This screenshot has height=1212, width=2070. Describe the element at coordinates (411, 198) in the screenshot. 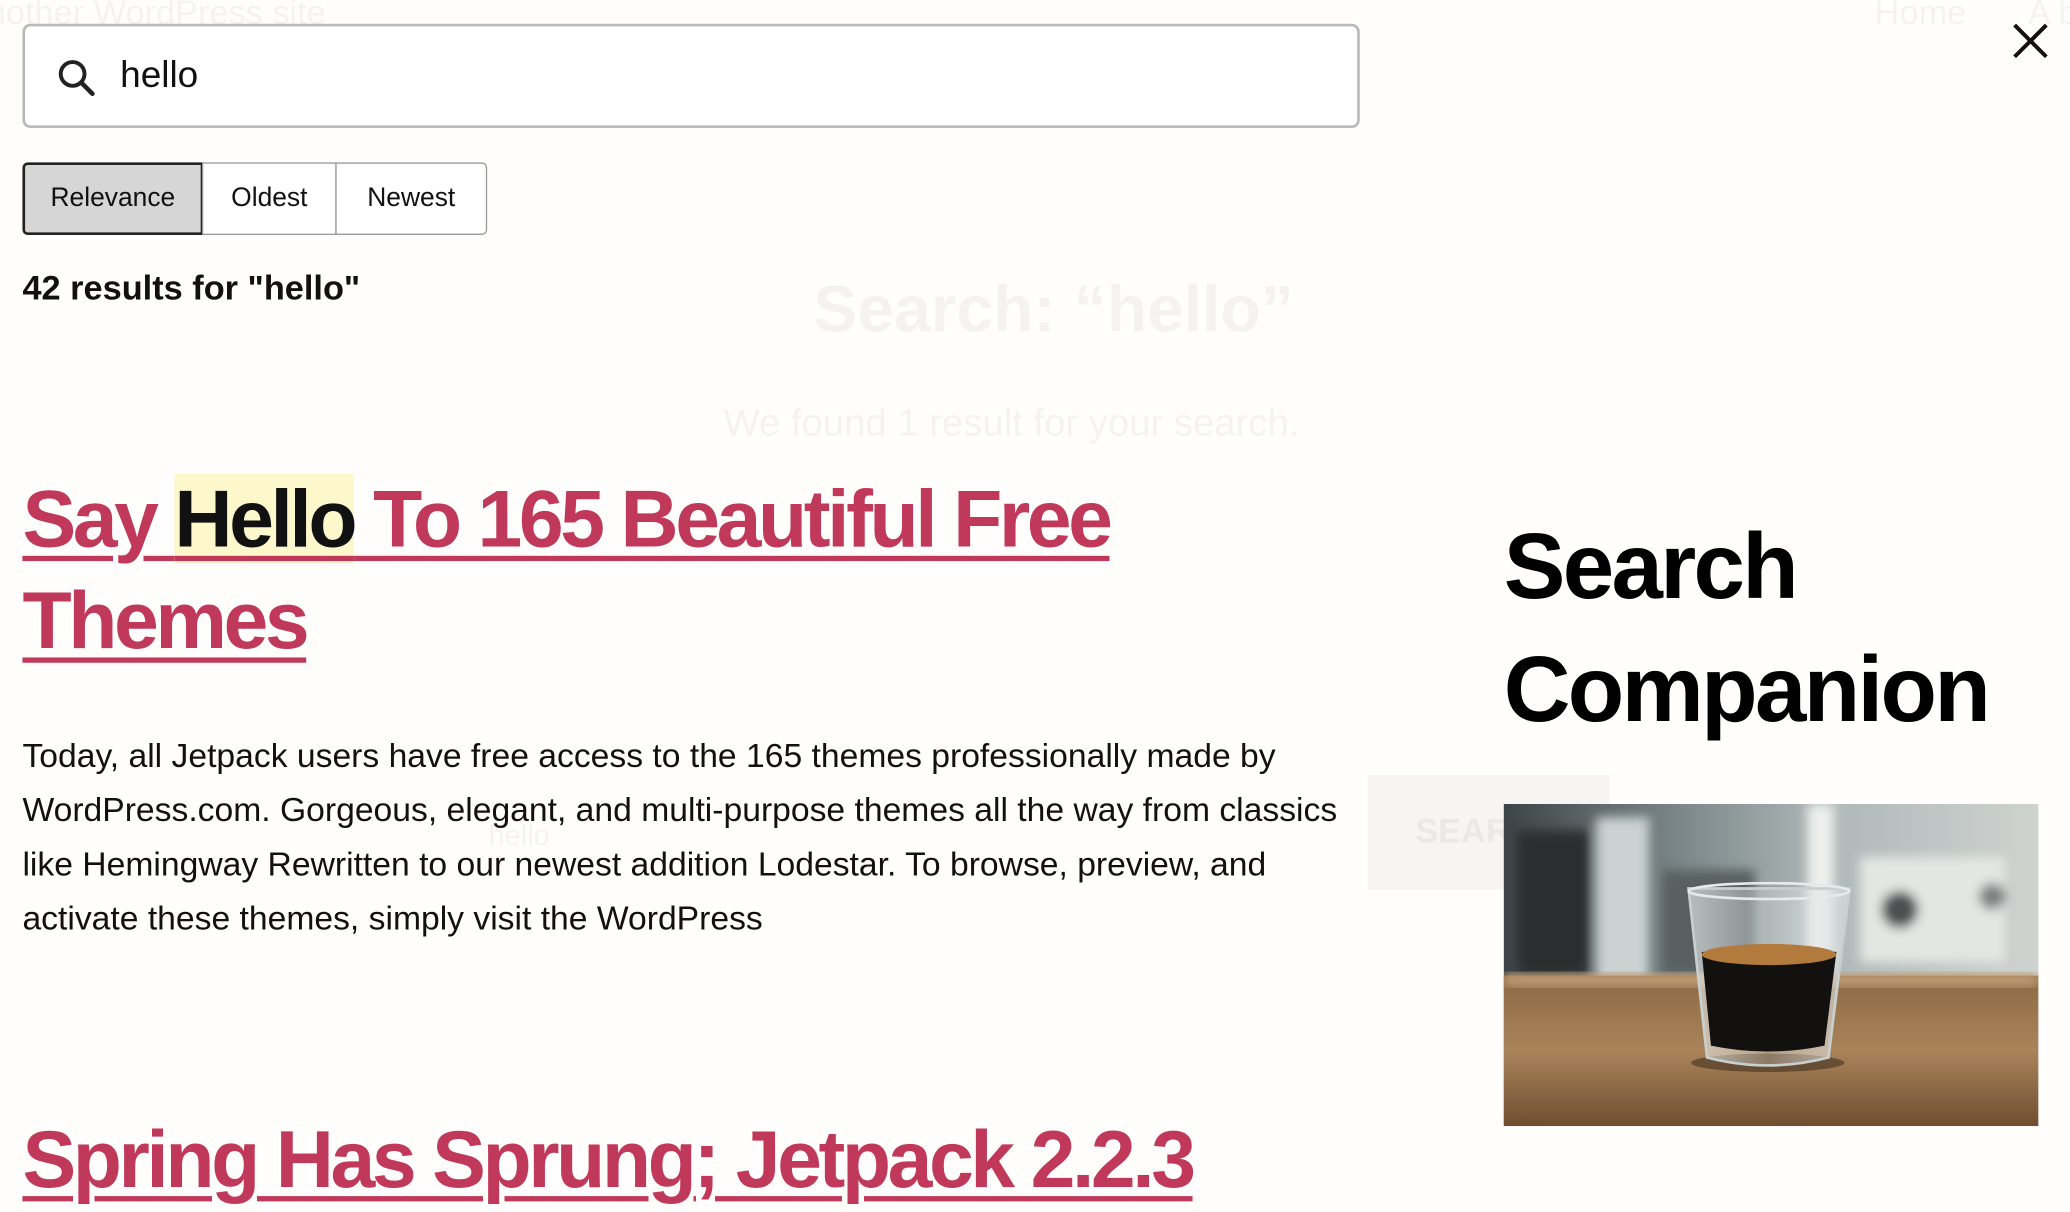

I see `sort-newest-button: Newest` at that location.